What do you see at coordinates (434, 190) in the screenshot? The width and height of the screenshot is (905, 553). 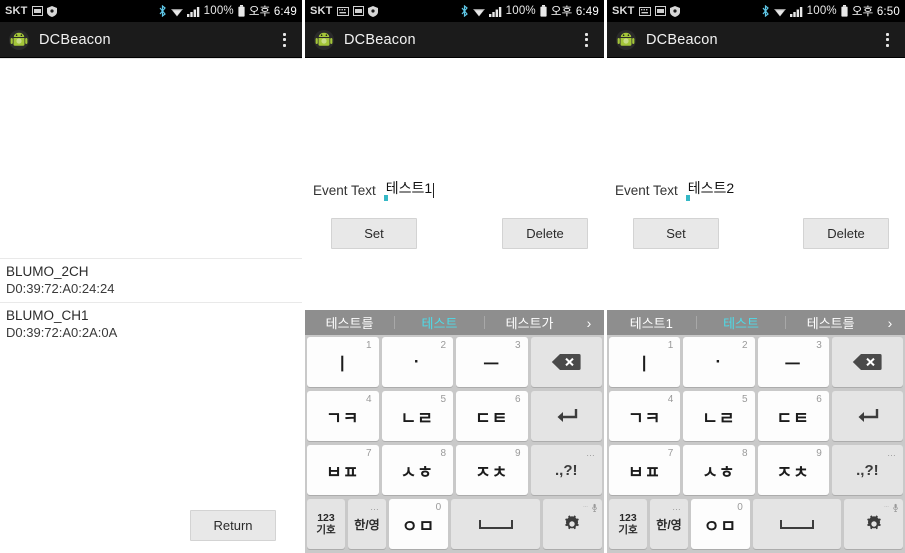 I see `text-caret` at bounding box center [434, 190].